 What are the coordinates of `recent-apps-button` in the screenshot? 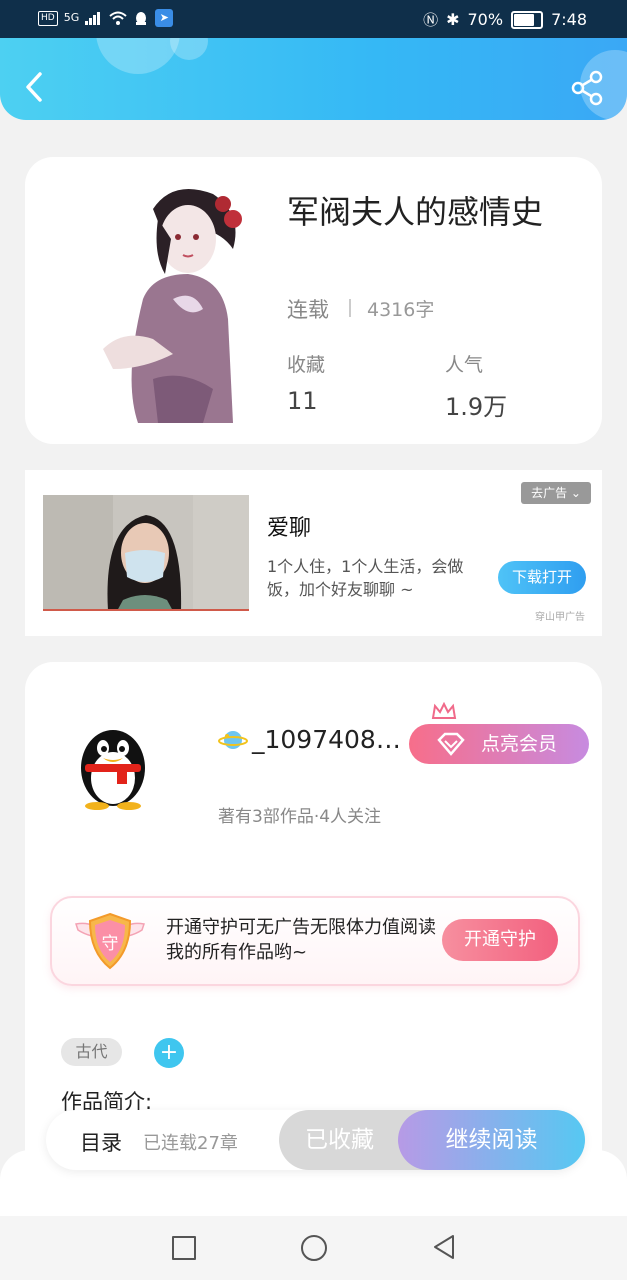 It's located at (184, 1248).